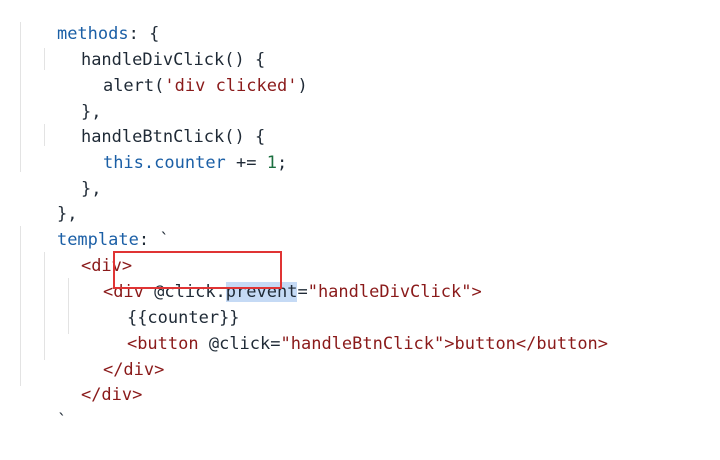  What do you see at coordinates (128, 86) in the screenshot?
I see `code-token: alert` at bounding box center [128, 86].